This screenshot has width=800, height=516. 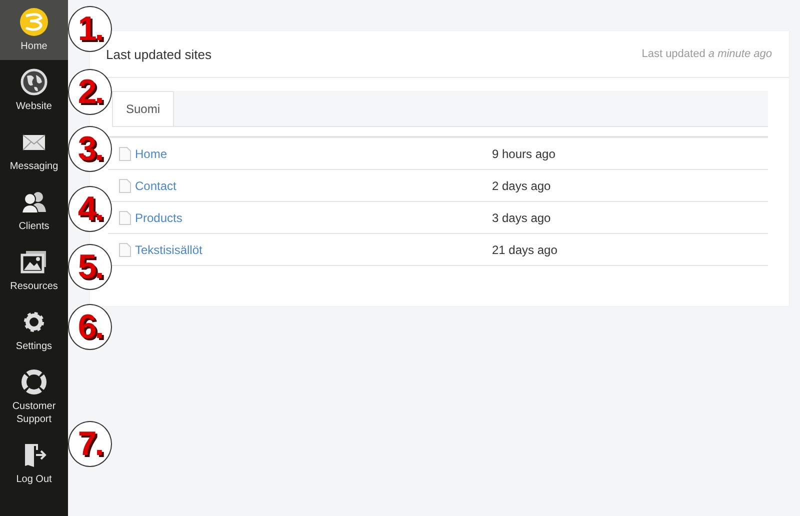 What do you see at coordinates (34, 330) in the screenshot?
I see `sidebar-item: Settings` at bounding box center [34, 330].